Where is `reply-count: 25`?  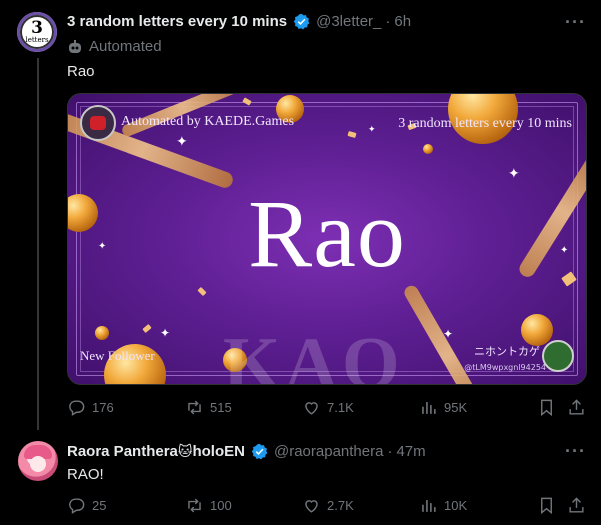 reply-count: 25 is located at coordinates (99, 505).